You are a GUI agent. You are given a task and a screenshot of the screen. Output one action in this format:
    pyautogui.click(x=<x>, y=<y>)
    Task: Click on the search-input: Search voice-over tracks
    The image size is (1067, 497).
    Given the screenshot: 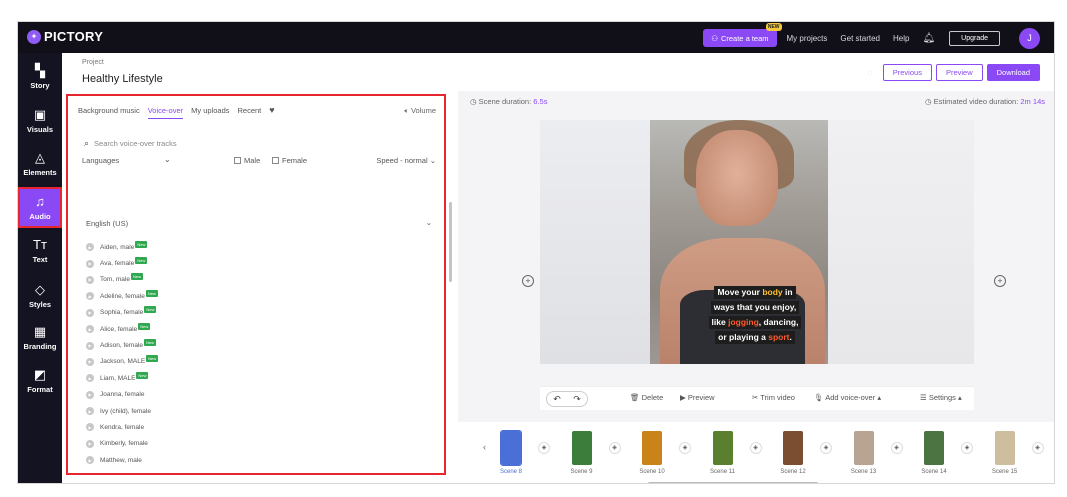 What is the action you would take?
    pyautogui.click(x=135, y=143)
    